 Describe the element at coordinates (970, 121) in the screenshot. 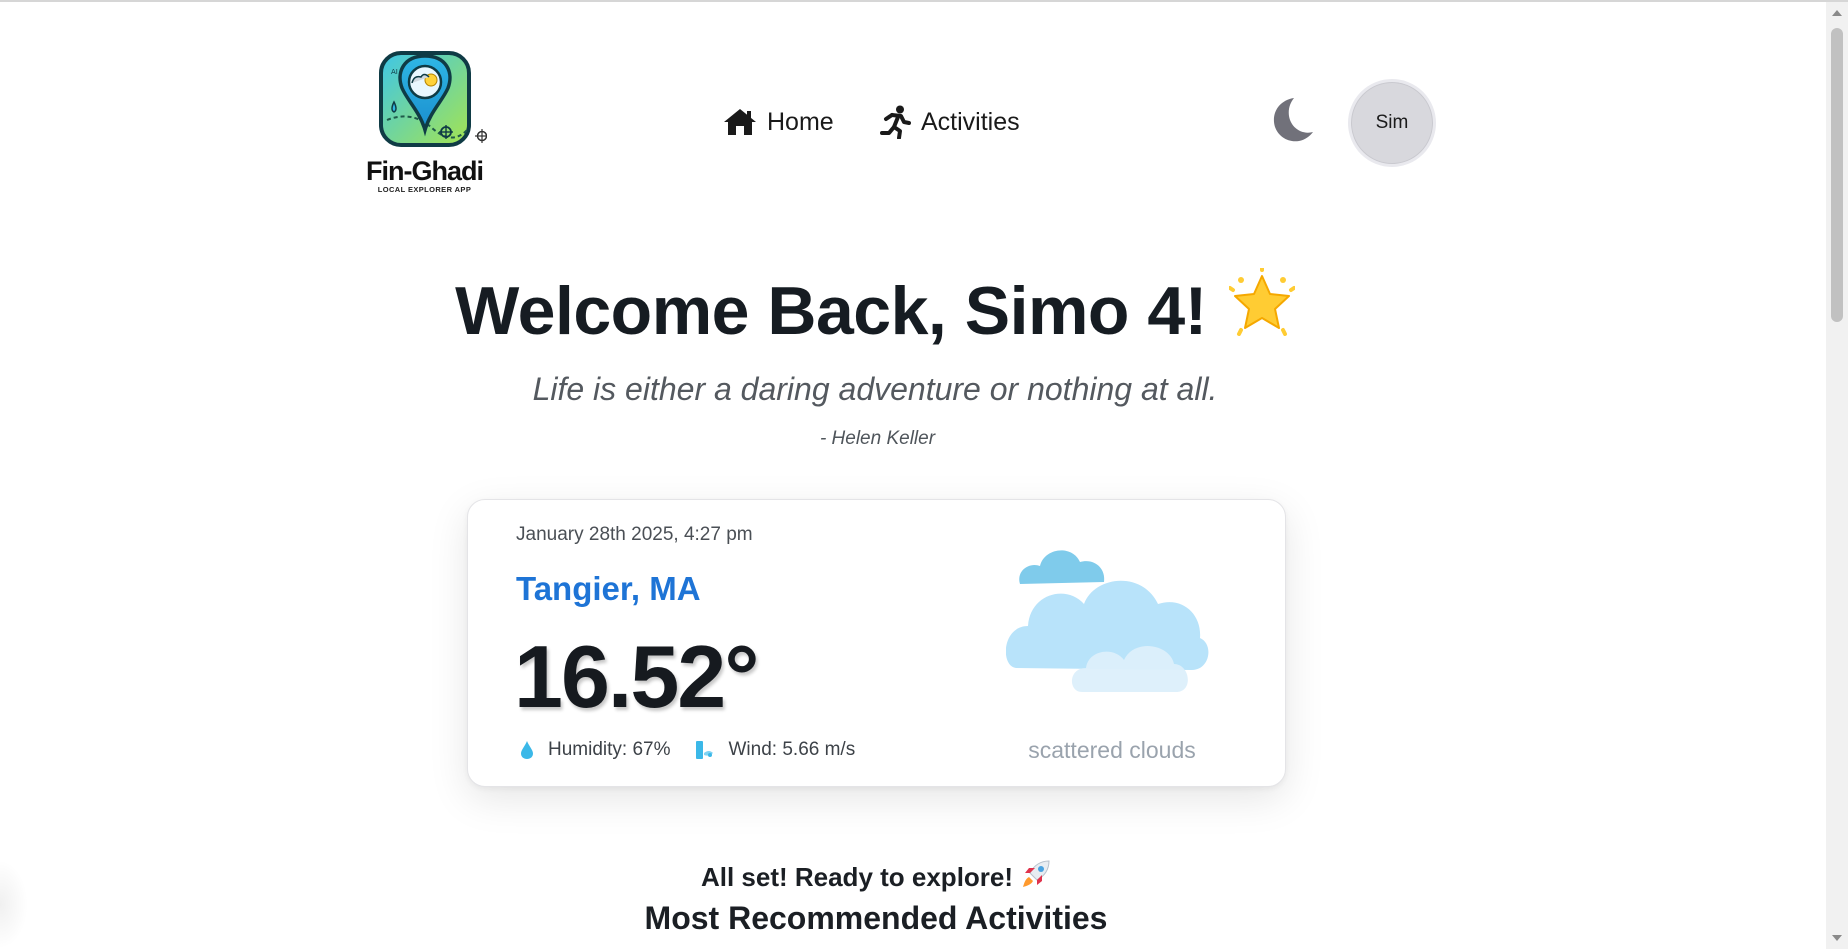

I see `nav-activities-label: Activities` at that location.